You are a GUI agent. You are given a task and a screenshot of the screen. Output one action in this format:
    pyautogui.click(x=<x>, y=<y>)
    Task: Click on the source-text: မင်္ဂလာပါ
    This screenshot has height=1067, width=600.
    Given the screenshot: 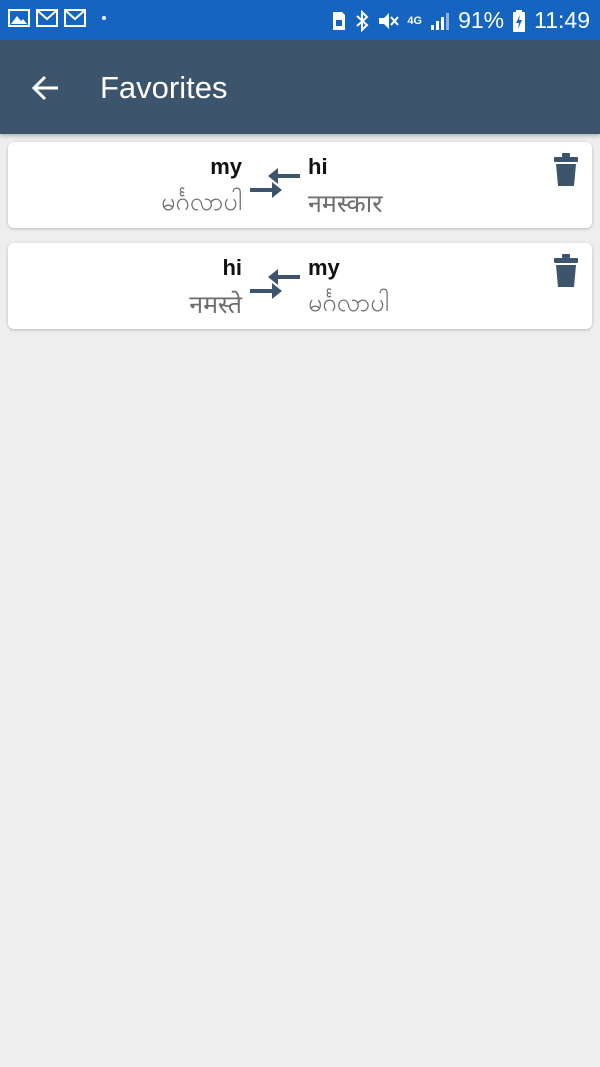 What is the action you would take?
    pyautogui.click(x=201, y=202)
    